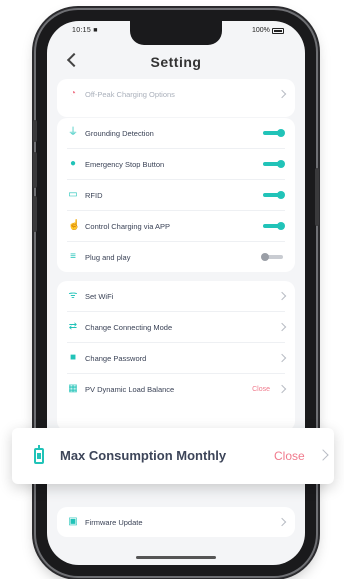 This screenshot has height=579, width=344. What do you see at coordinates (130, 94) in the screenshot?
I see `off-peak-label: Off-Peak Charging Options` at bounding box center [130, 94].